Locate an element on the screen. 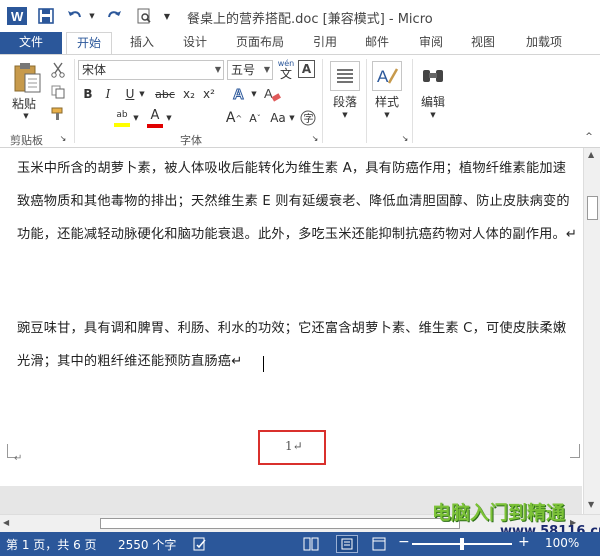  binoculars-icon is located at coordinates (433, 76).